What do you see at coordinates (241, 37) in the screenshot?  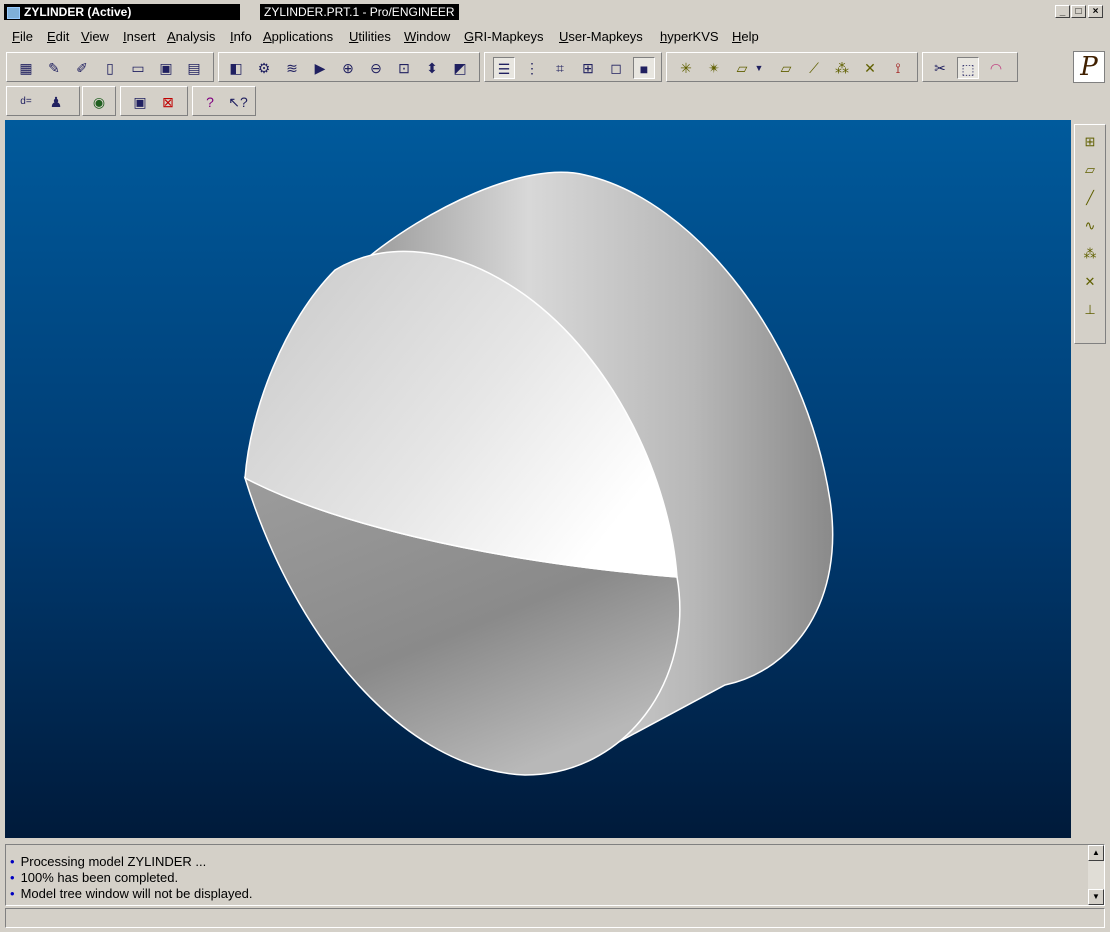 I see `menu-info: Info` at bounding box center [241, 37].